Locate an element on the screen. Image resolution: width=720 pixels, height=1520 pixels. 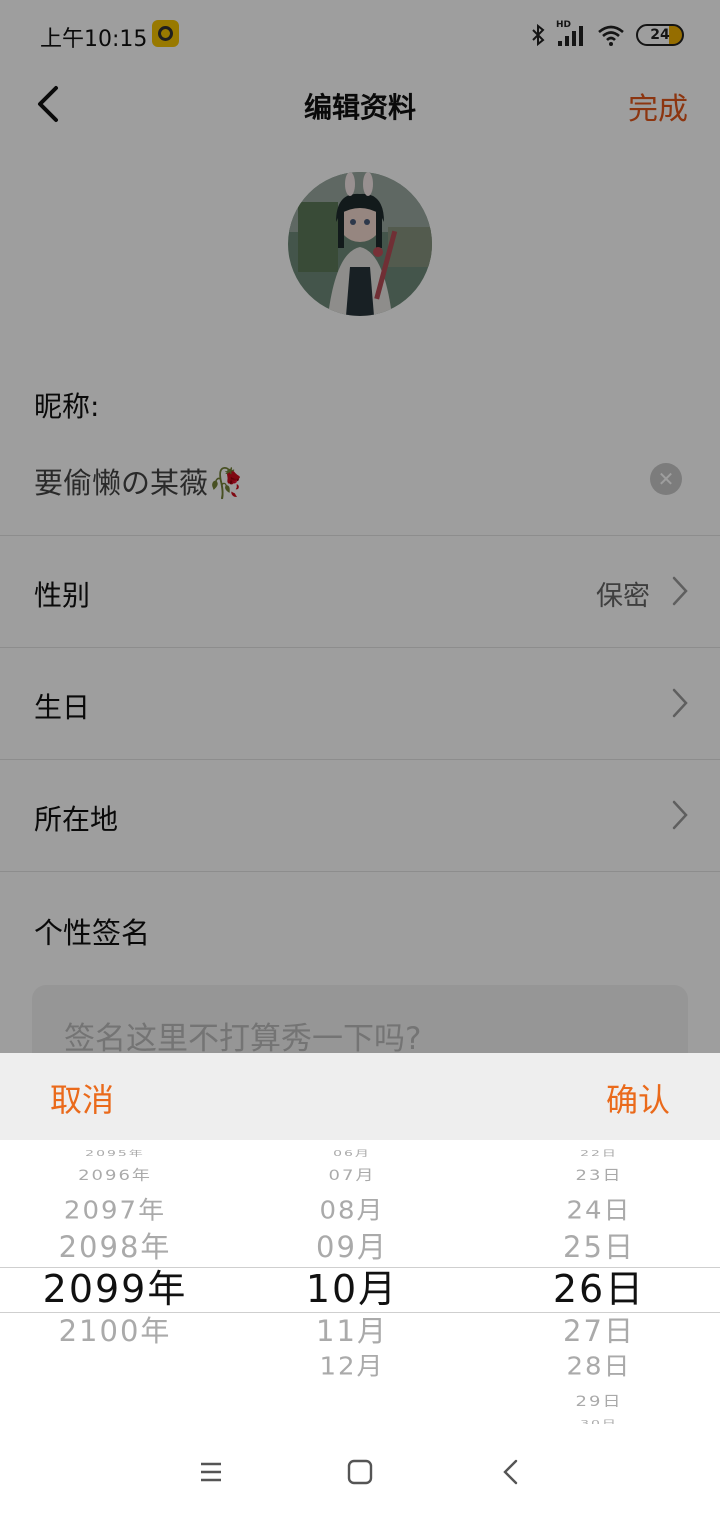
month-option: 07月 is located at coordinates (352, 1175).